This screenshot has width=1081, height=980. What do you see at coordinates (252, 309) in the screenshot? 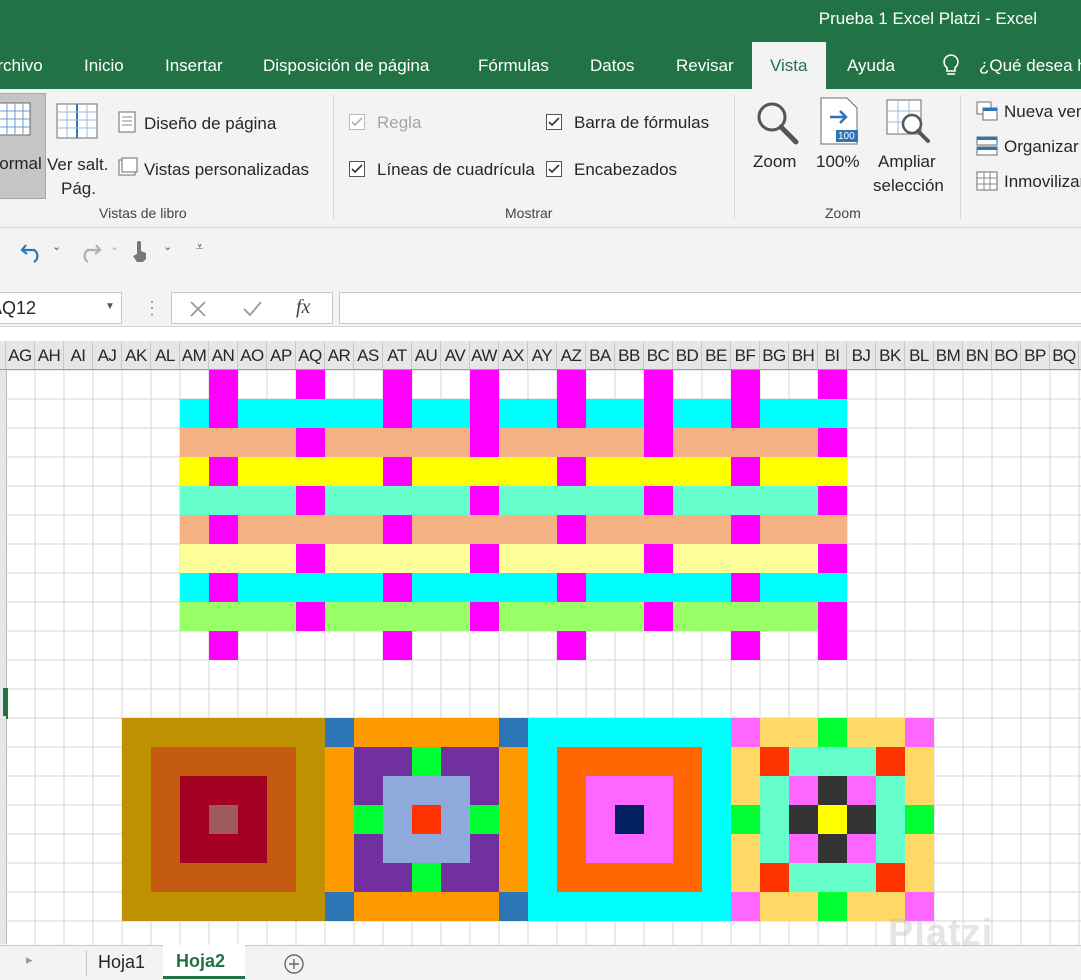
I see `enter-check-icon` at bounding box center [252, 309].